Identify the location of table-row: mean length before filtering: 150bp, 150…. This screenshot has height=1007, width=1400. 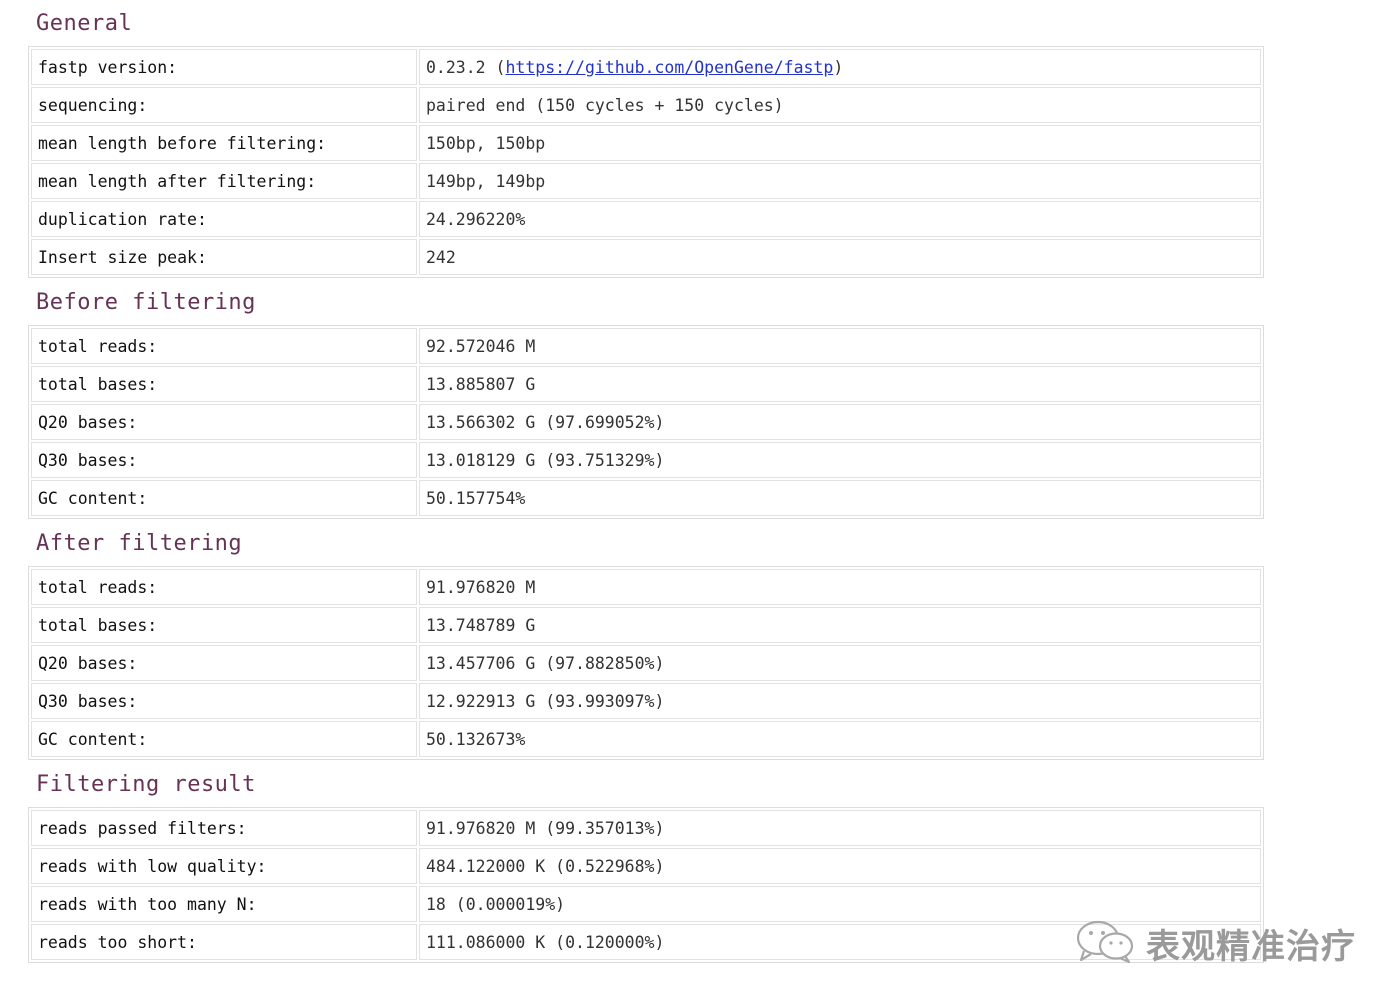
(646, 143).